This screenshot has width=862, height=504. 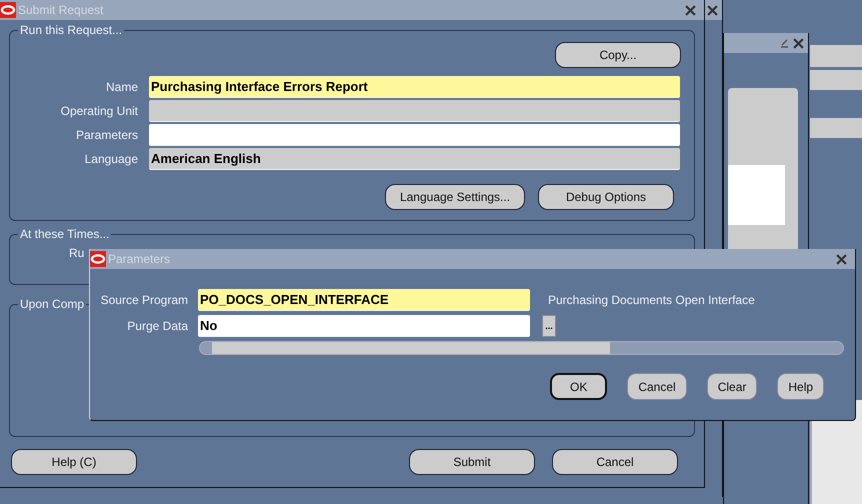 What do you see at coordinates (579, 386) in the screenshot?
I see `dialog-button: OK` at bounding box center [579, 386].